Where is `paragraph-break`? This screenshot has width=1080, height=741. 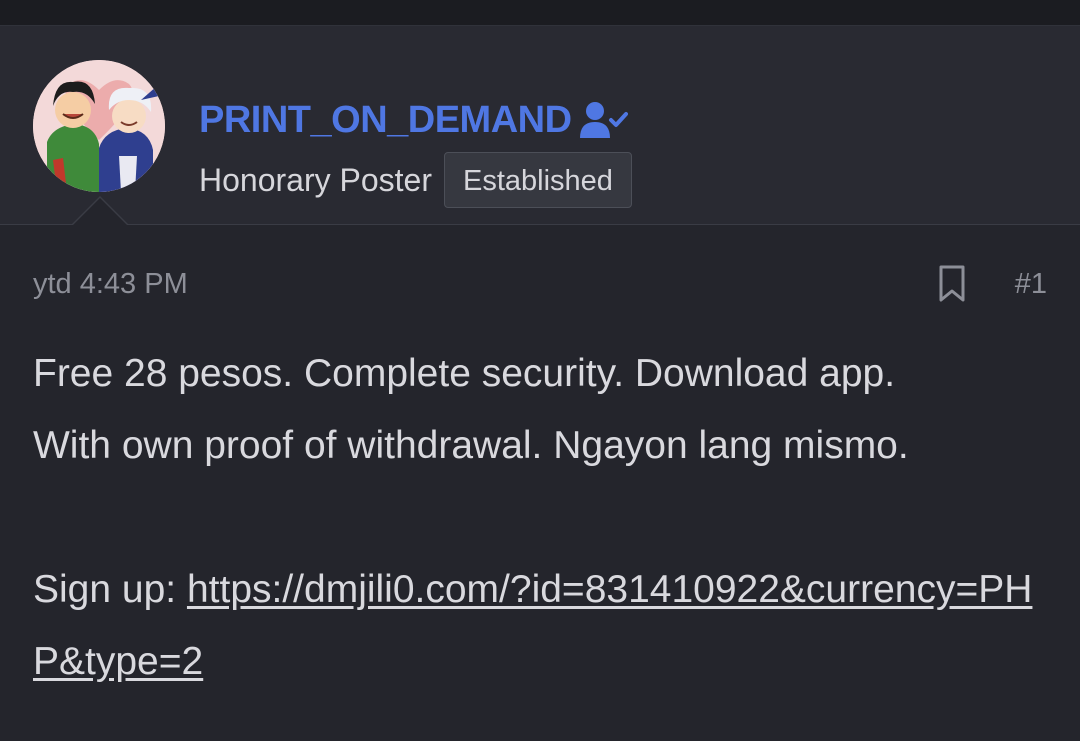
paragraph-break is located at coordinates (543, 518).